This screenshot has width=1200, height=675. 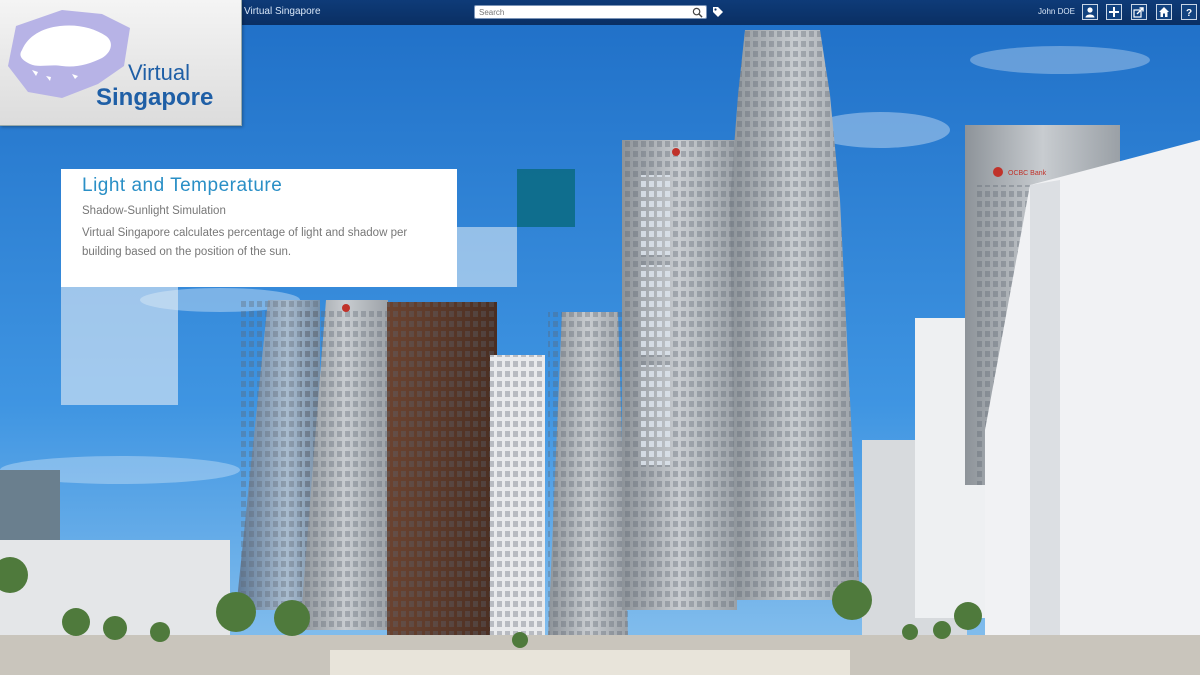 What do you see at coordinates (154, 211) in the screenshot?
I see `info-subtitle: Shadow-Sunlight Simulation` at bounding box center [154, 211].